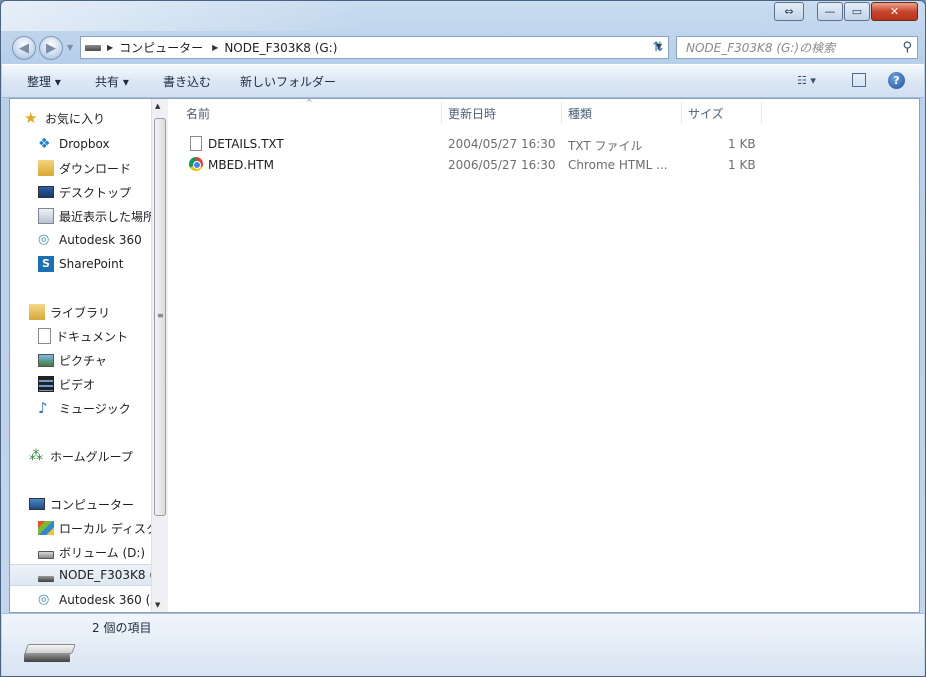 The width and height of the screenshot is (926, 677). Describe the element at coordinates (84, 144) in the screenshot. I see `nav-label: Dropbox` at that location.